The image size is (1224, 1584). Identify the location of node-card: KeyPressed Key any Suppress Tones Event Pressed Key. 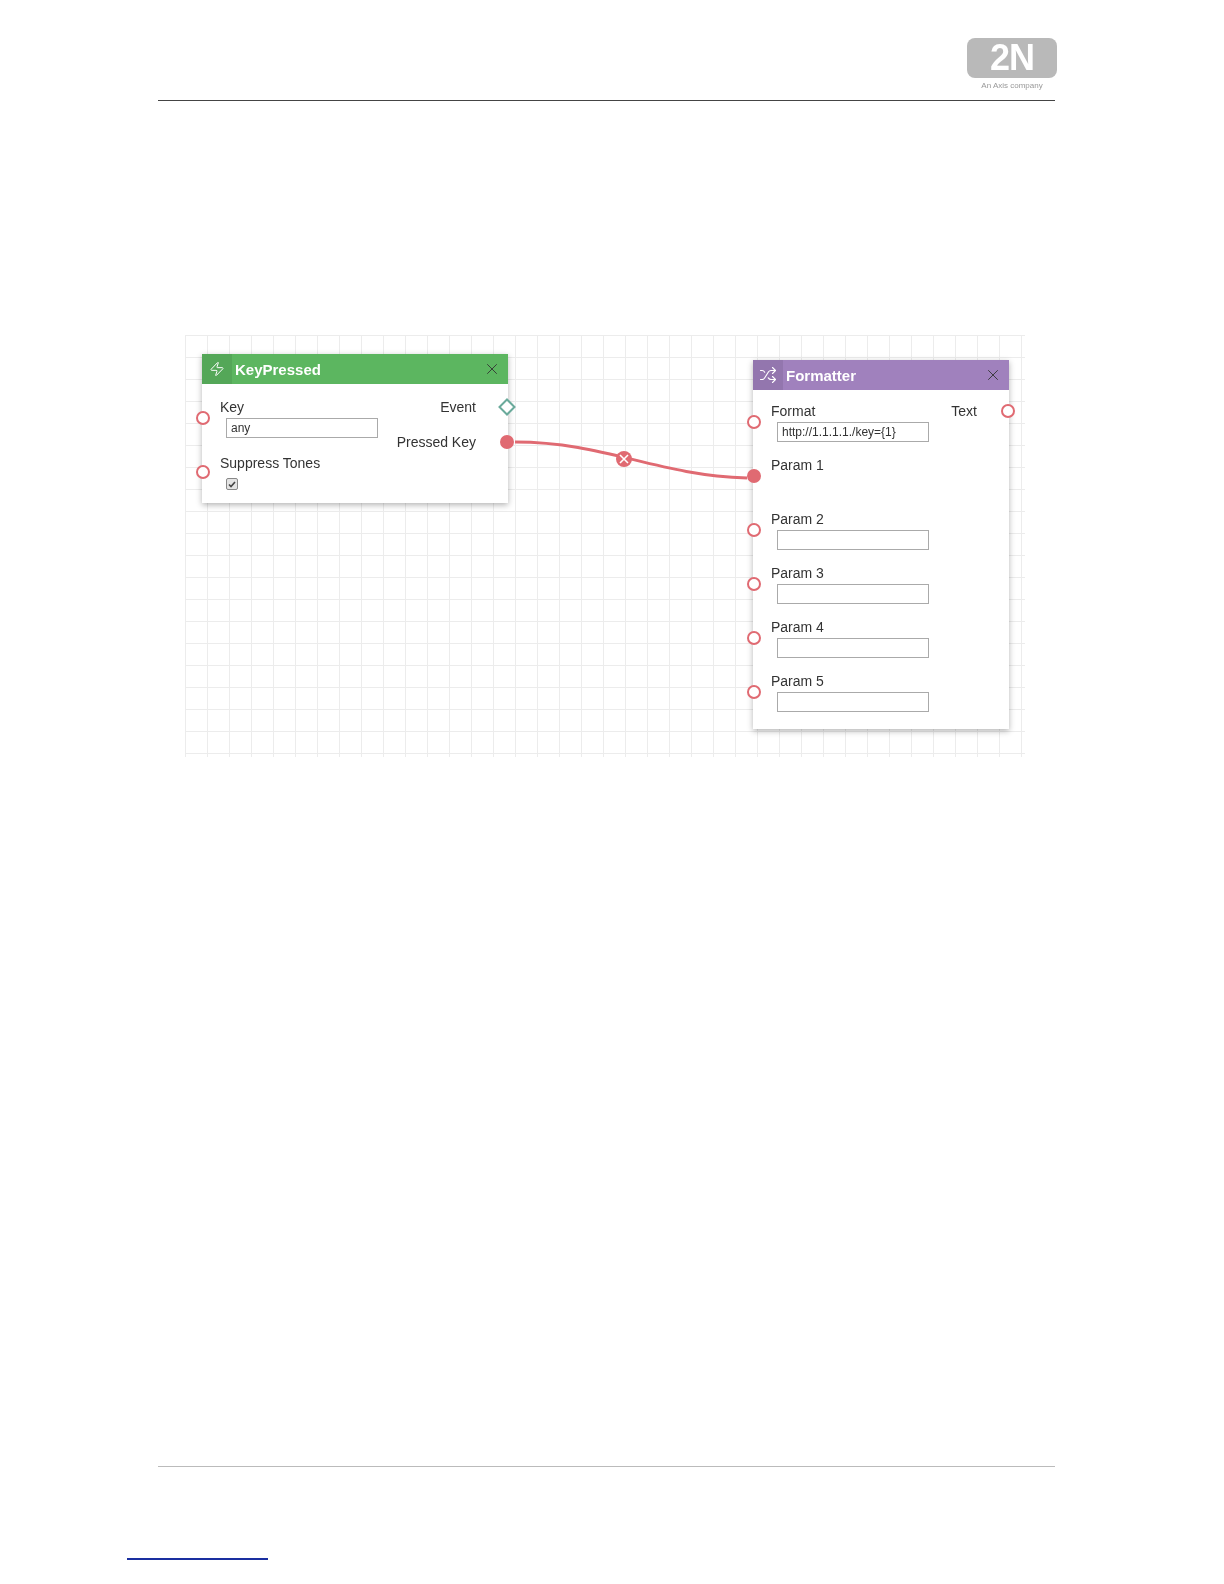
(355, 428).